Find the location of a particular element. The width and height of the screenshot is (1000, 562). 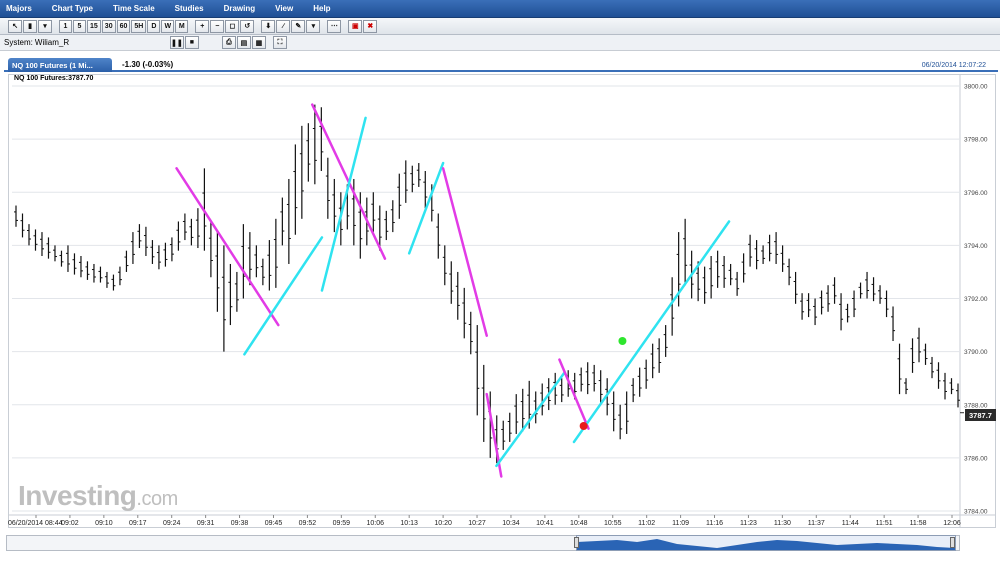

navigator-selection is located at coordinates (766, 543).